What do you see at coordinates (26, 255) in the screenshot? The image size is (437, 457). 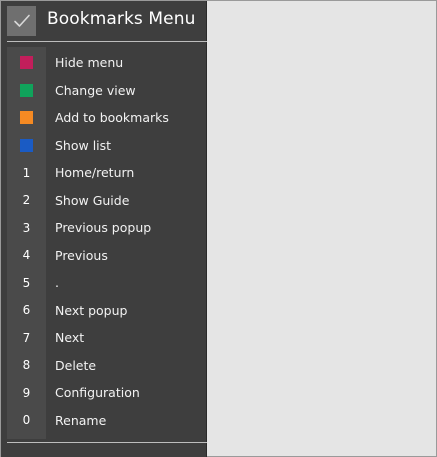 I see `number-key: 4` at bounding box center [26, 255].